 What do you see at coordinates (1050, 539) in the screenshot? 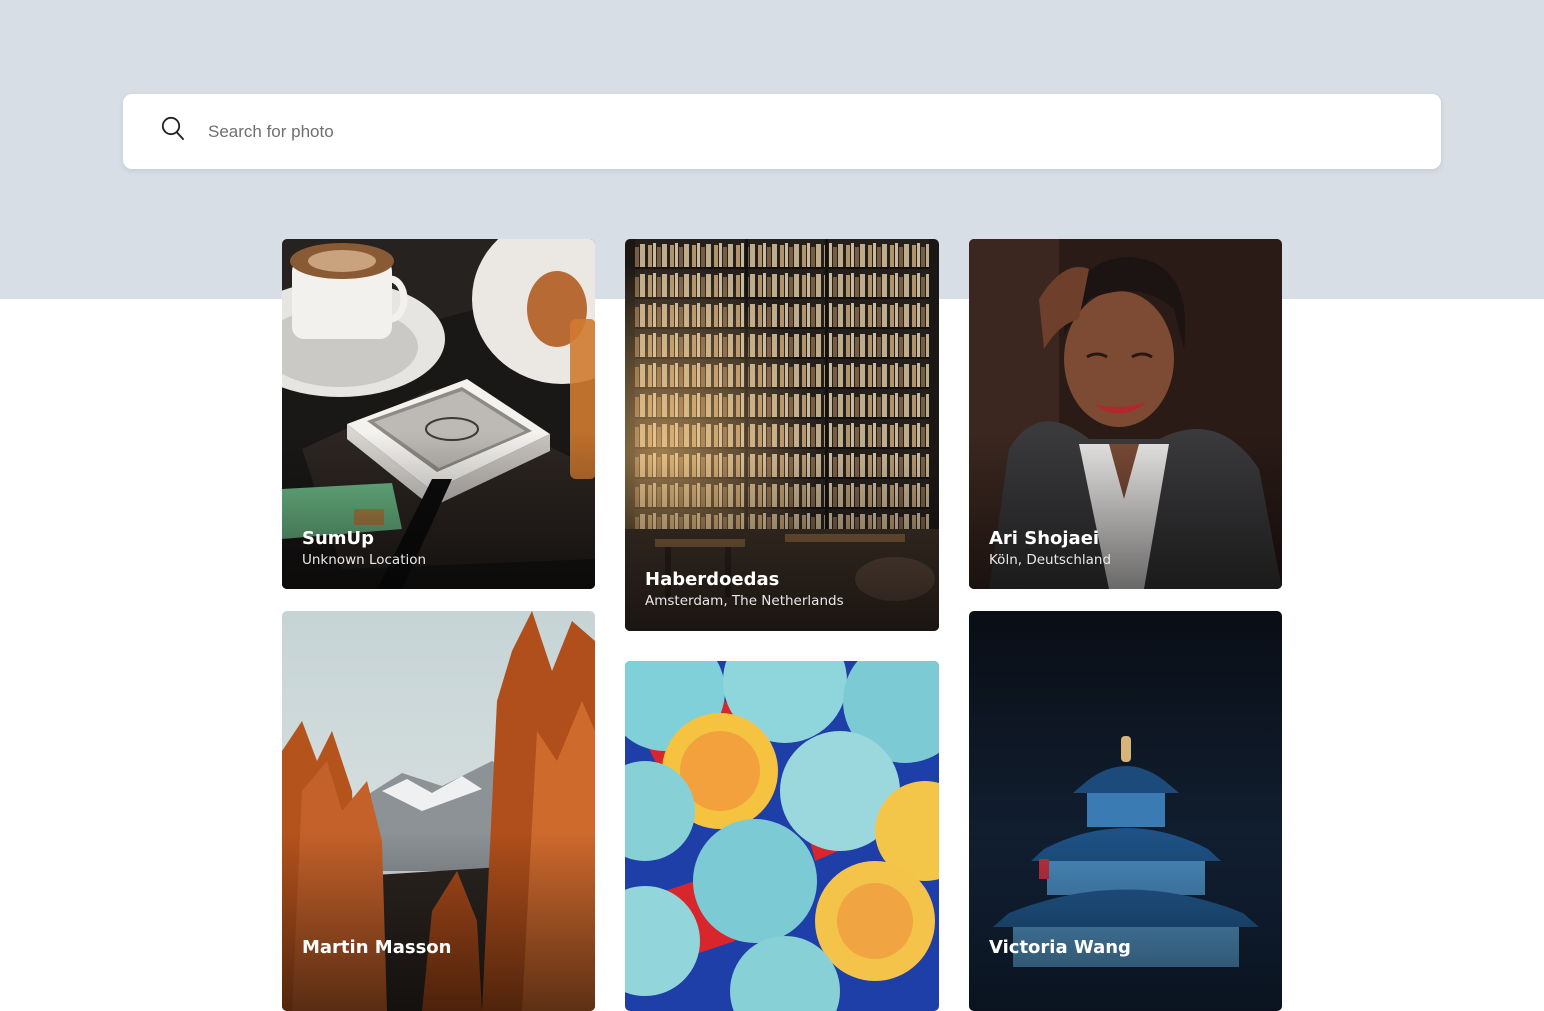
I see `photographer-name: Ari Shojaei` at bounding box center [1050, 539].